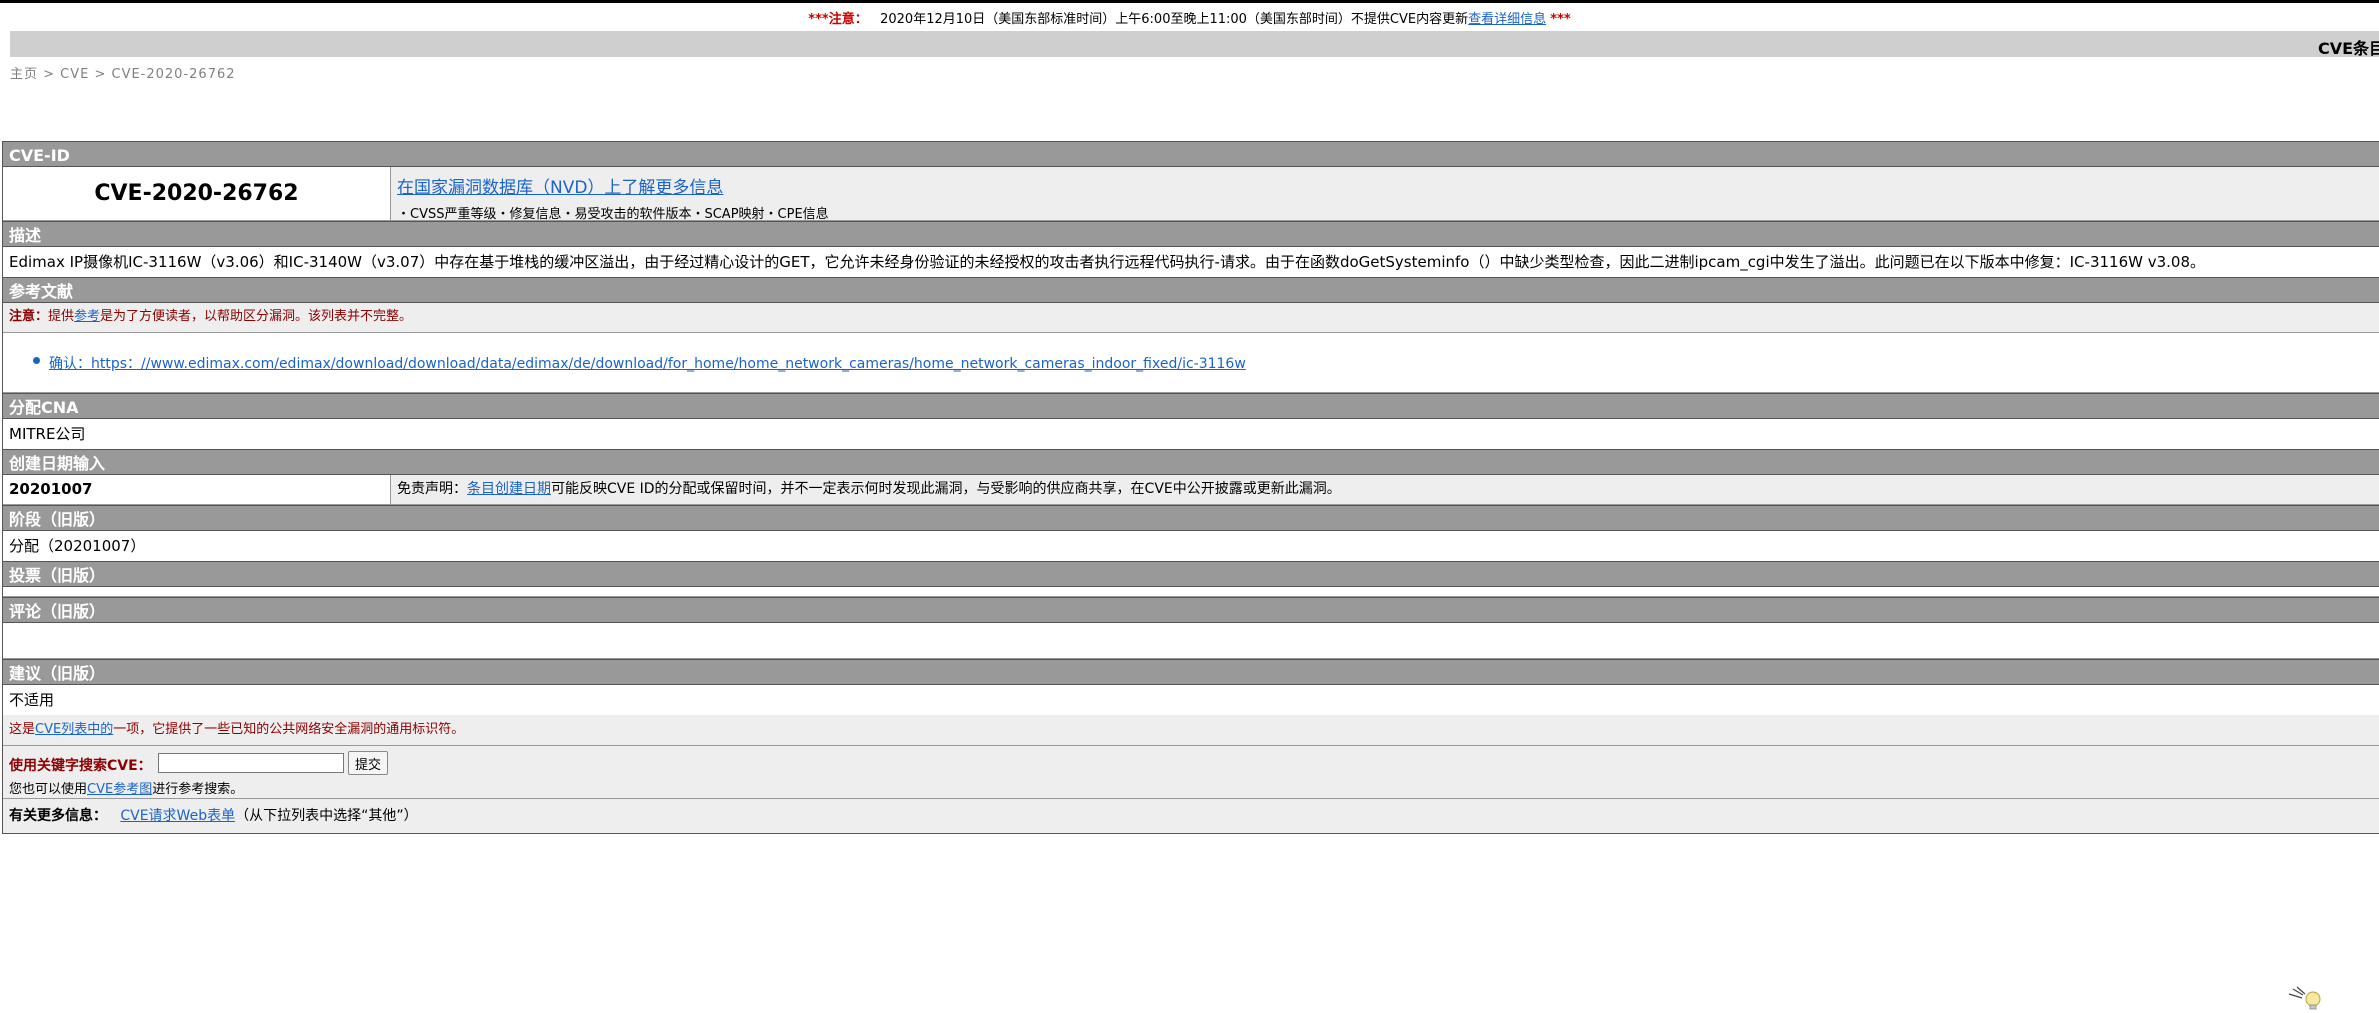  I want to click on request-form-link: CVE请求Web表单, so click(177, 816).